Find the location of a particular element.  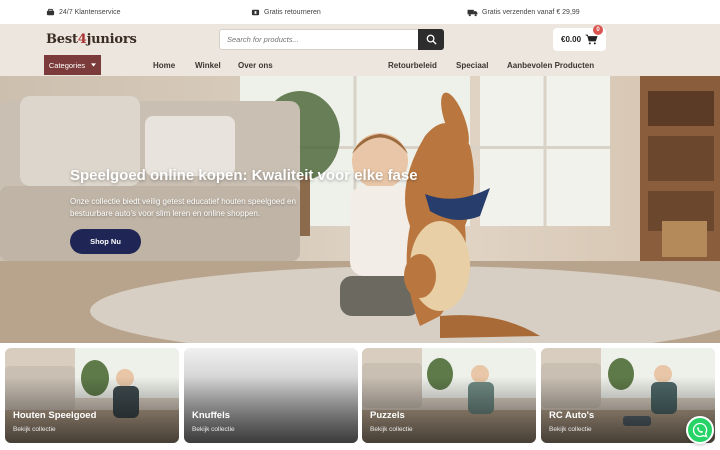

nav-speciaal: Speciaal is located at coordinates (472, 65).